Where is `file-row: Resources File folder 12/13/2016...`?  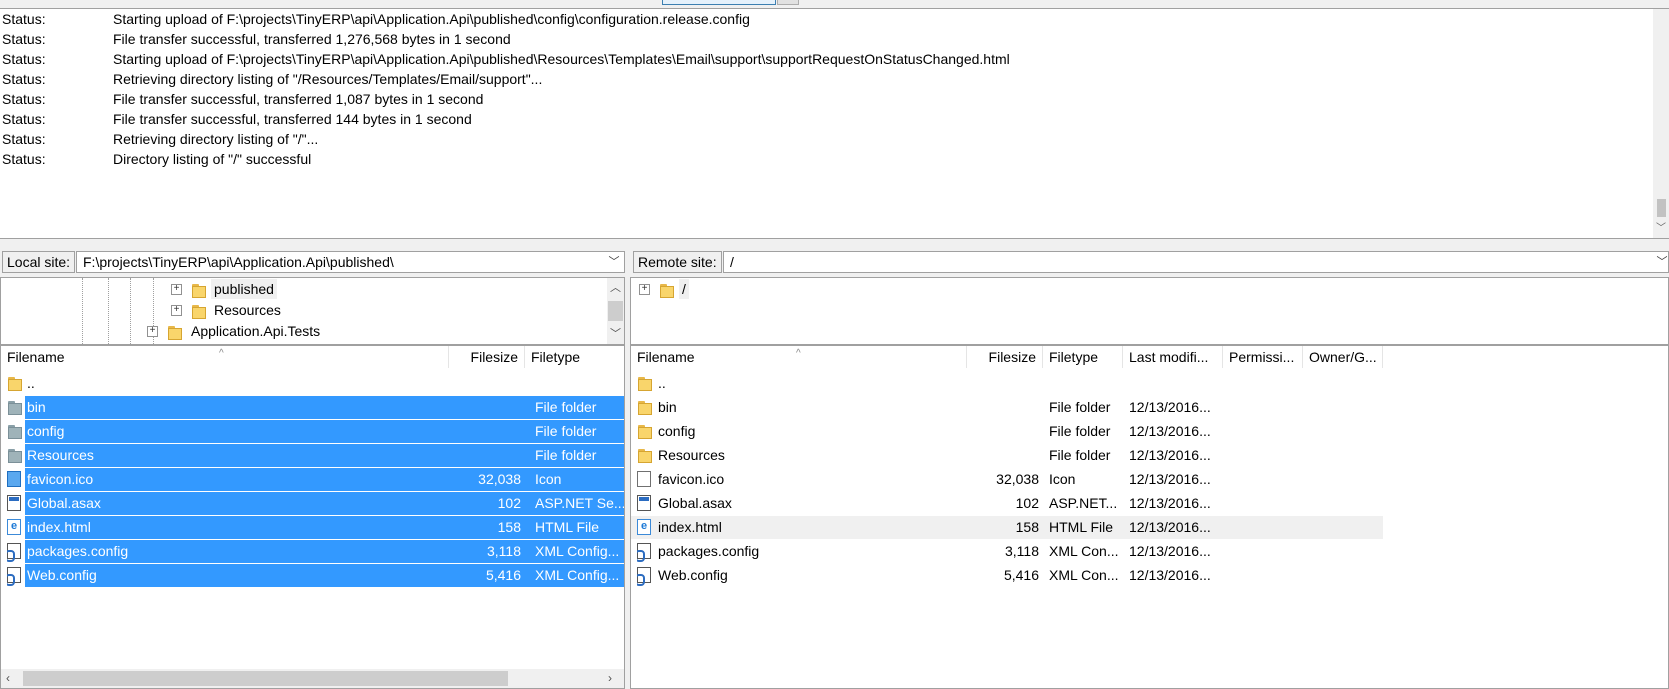
file-row: Resources File folder 12/13/2016... is located at coordinates (1007, 455).